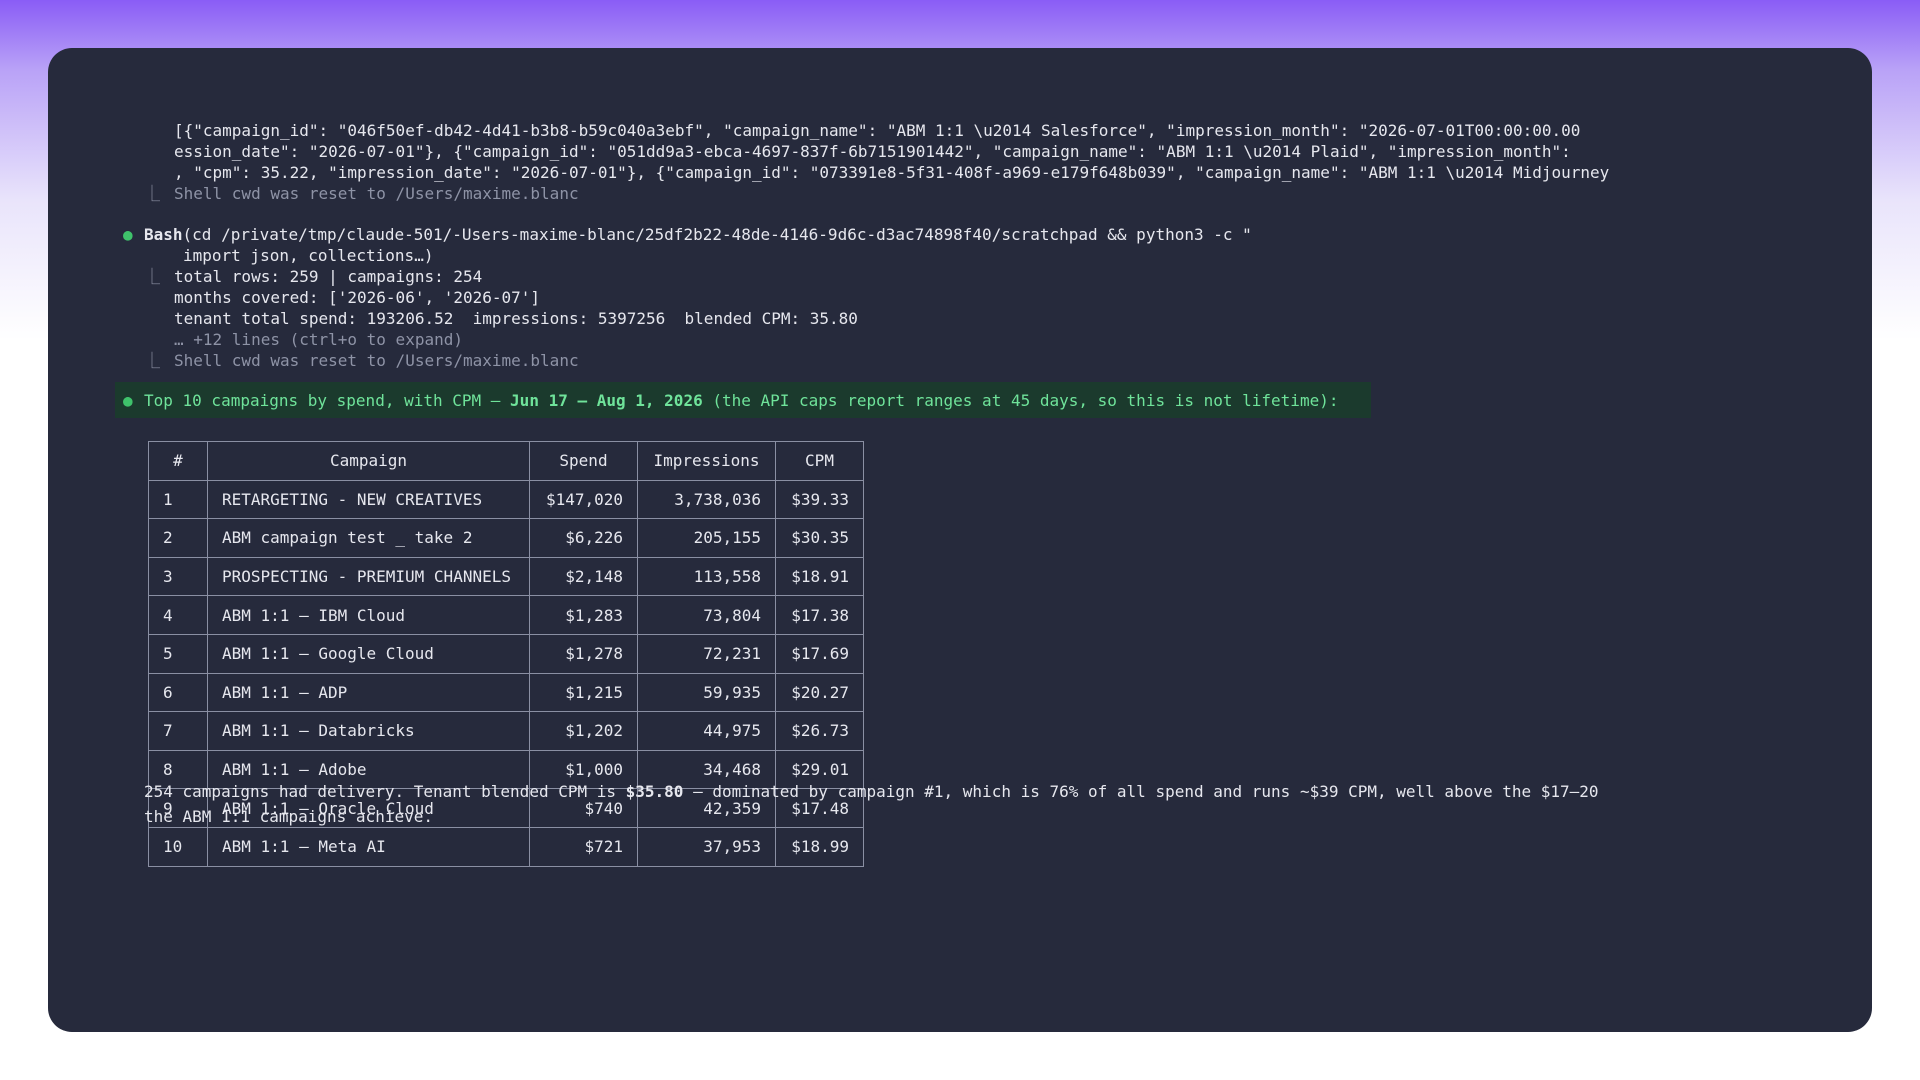 Image resolution: width=1920 pixels, height=1080 pixels. What do you see at coordinates (706, 576) in the screenshot?
I see `impressions-cell: 113,558` at bounding box center [706, 576].